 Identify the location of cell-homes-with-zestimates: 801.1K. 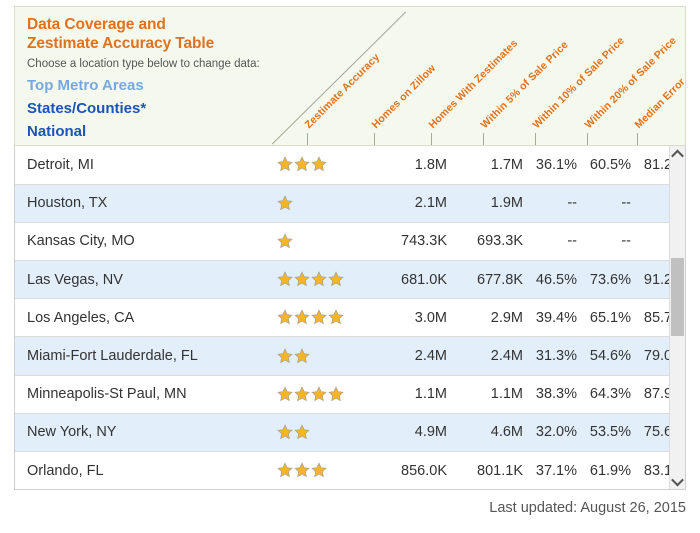
(489, 469).